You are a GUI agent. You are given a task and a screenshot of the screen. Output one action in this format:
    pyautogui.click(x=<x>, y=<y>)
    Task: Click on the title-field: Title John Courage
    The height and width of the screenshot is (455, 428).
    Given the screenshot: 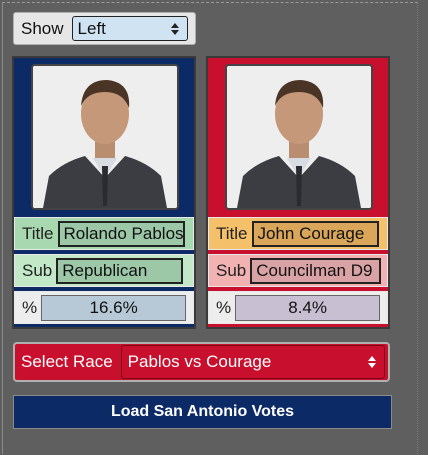 What is the action you would take?
    pyautogui.click(x=298, y=233)
    